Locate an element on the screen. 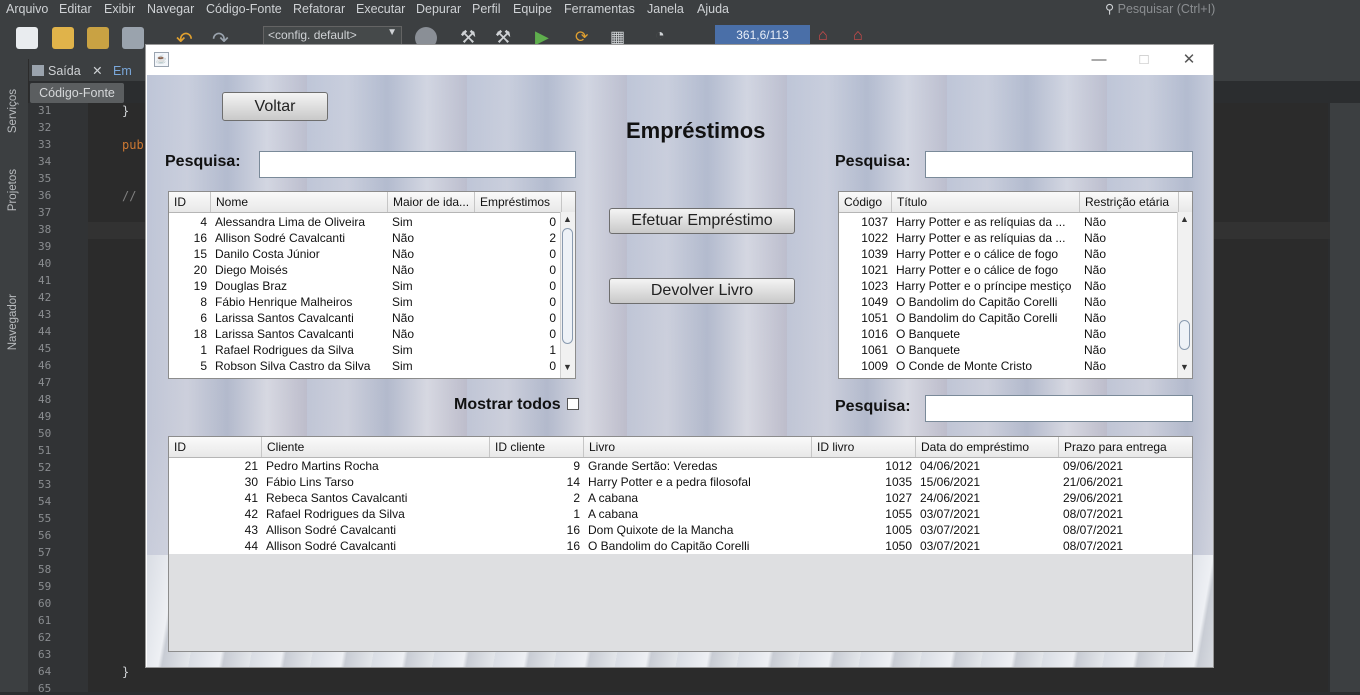  table-row: 5 Robson Silva Castro da Silva Sim 0 is located at coordinates (372, 366).